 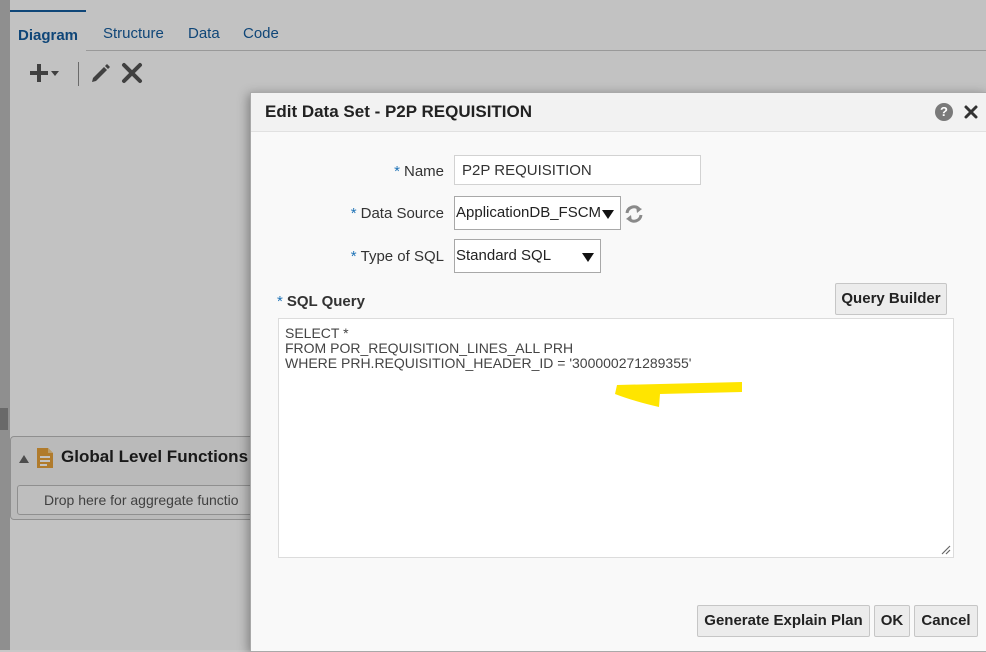 I want to click on cancel-button: Cancel, so click(x=946, y=621).